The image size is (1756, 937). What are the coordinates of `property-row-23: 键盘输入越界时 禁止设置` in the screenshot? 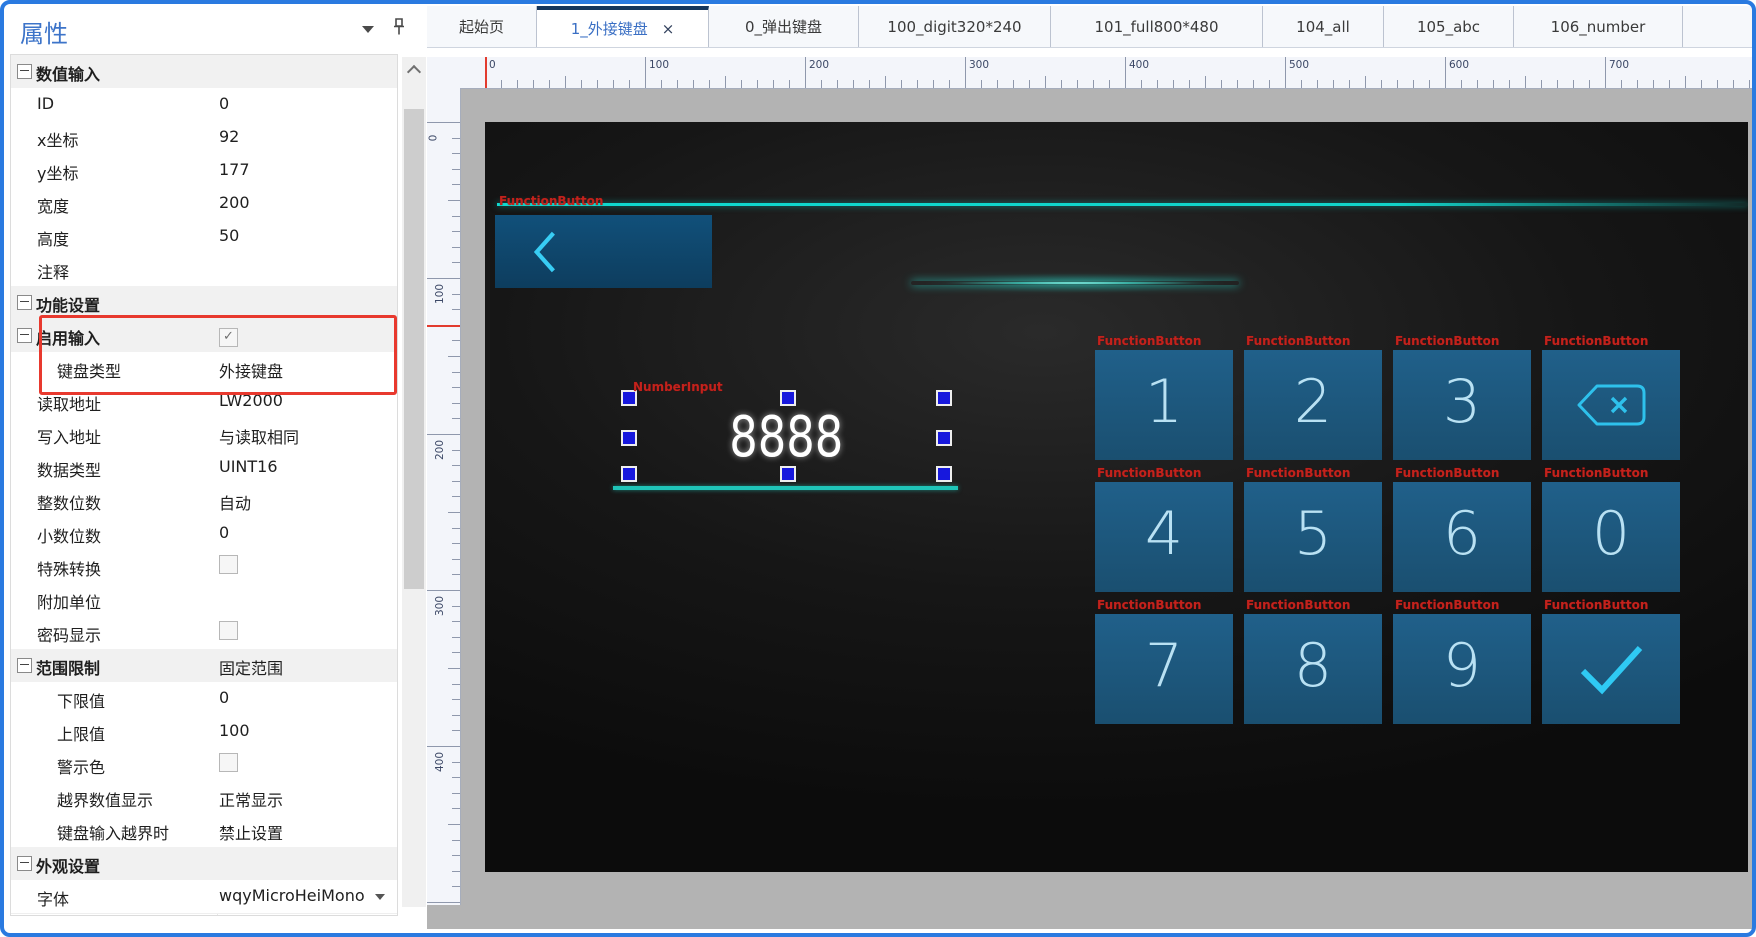 It's located at (204, 831).